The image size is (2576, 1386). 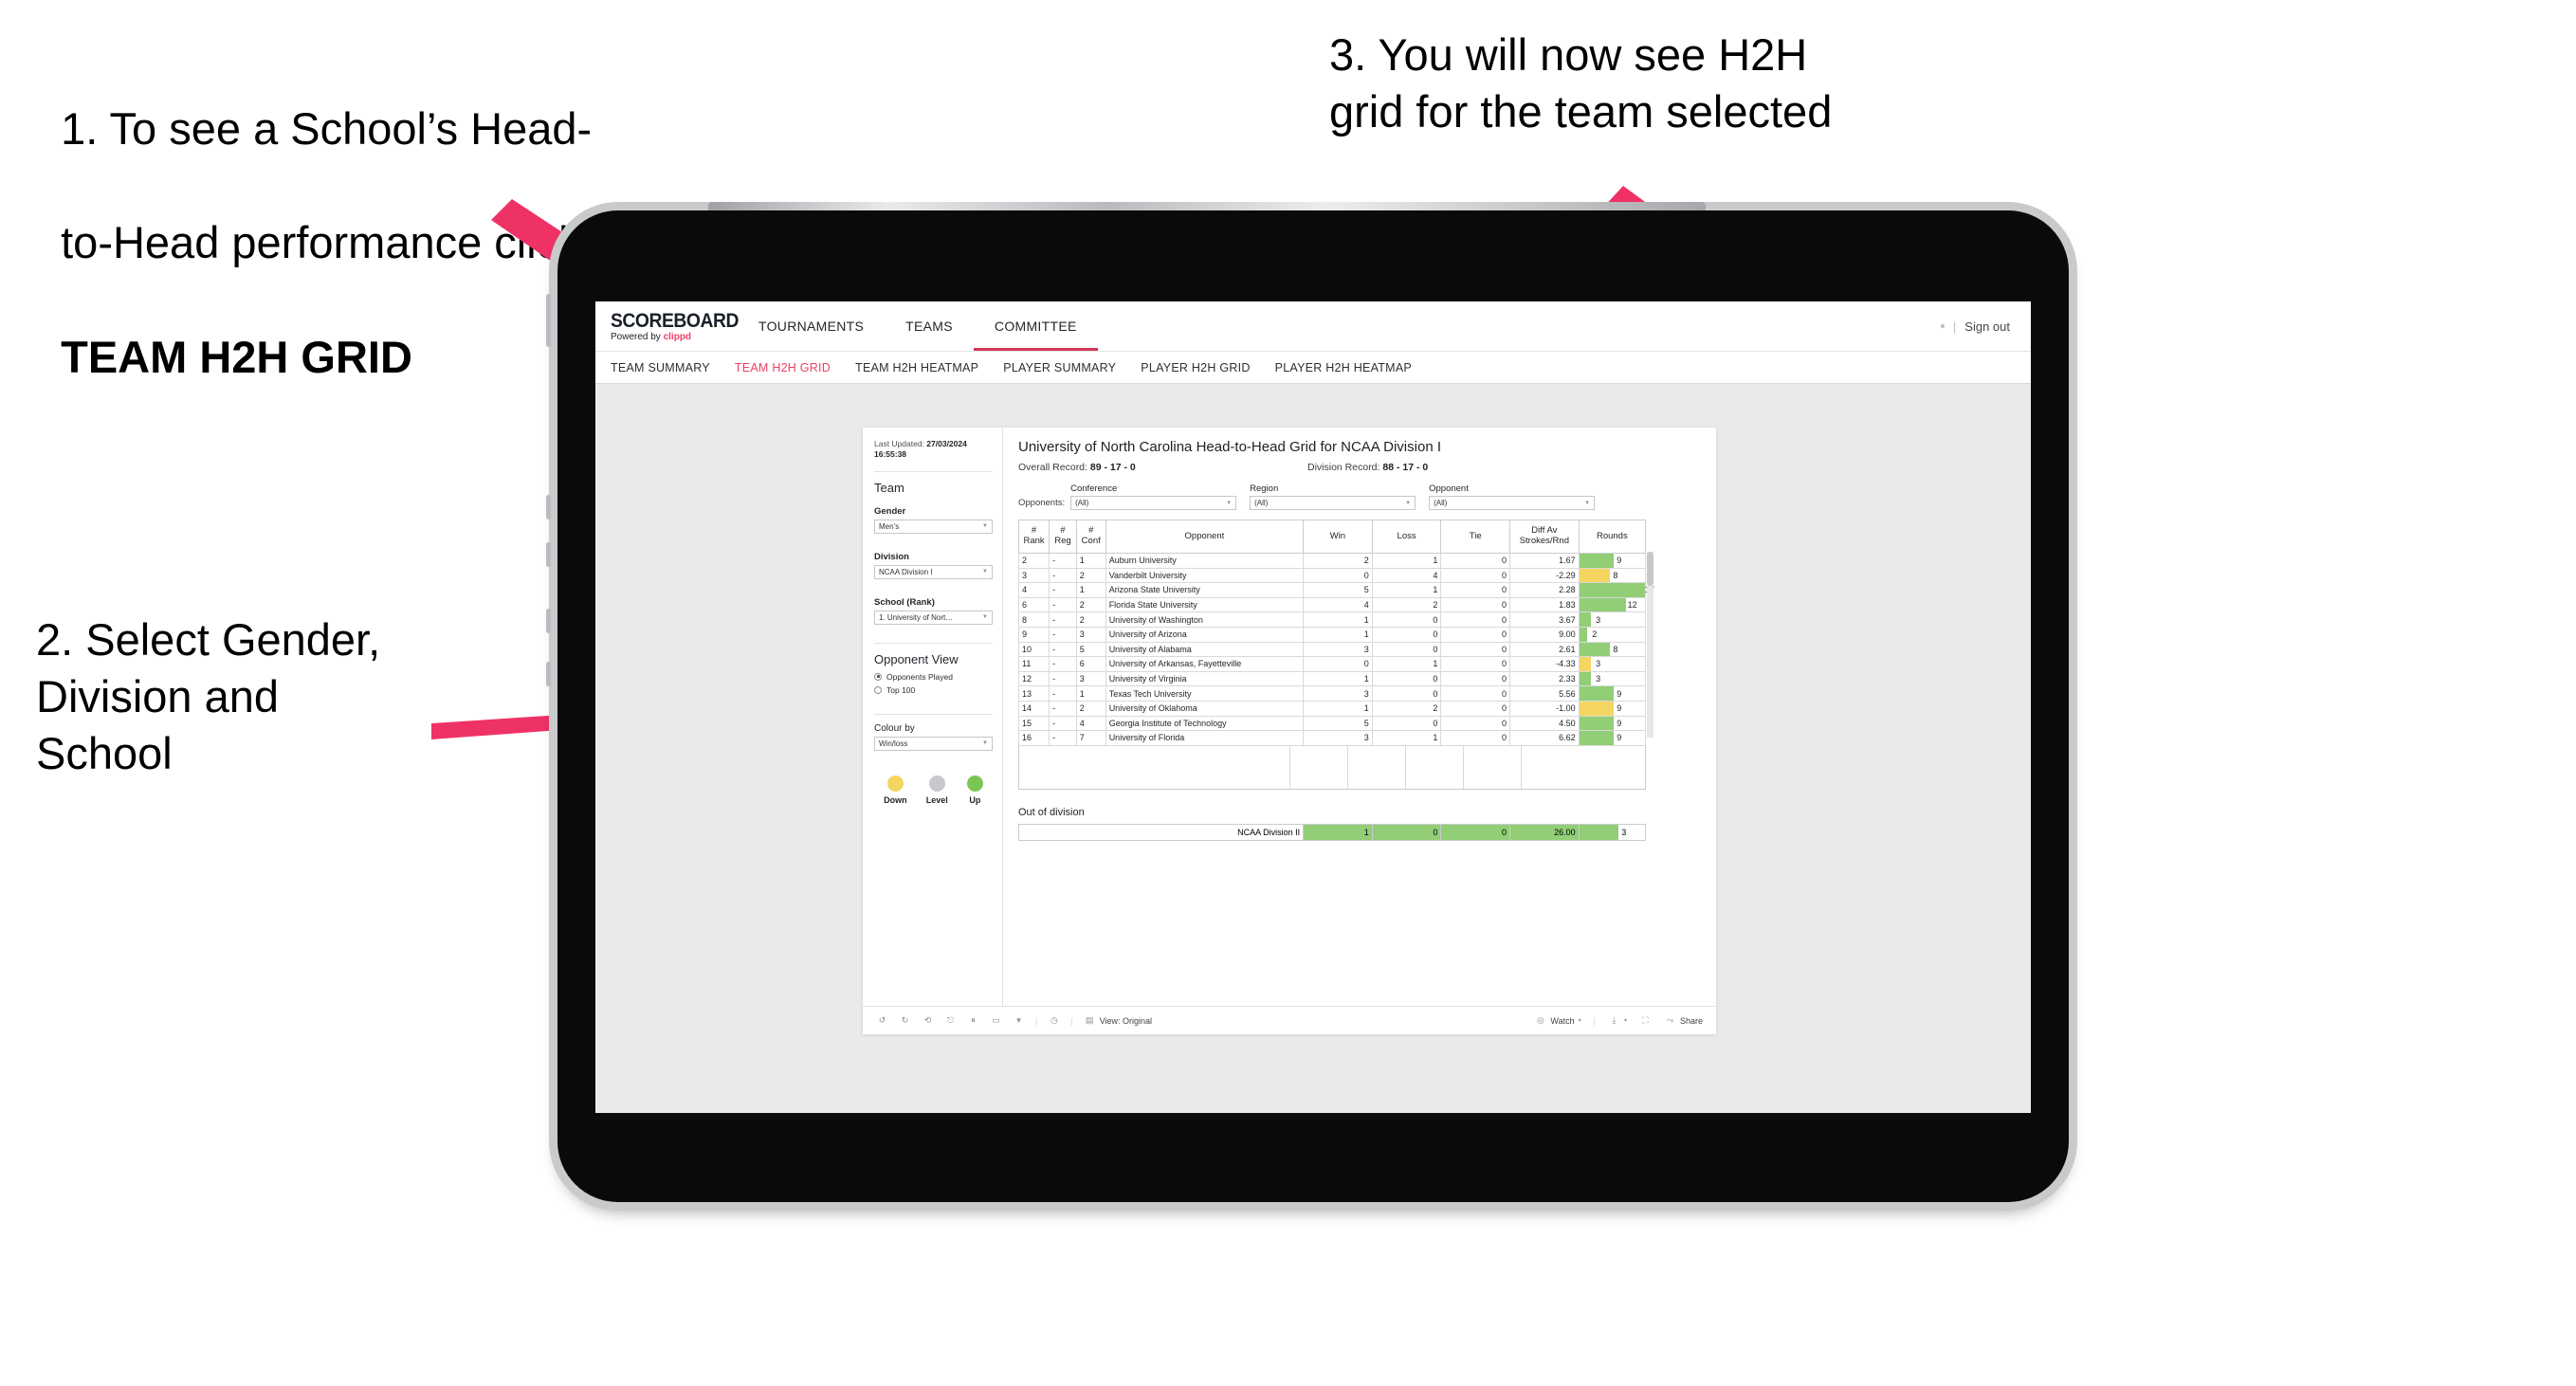 What do you see at coordinates (1598, 664) in the screenshot?
I see `rounds-value: 3` at bounding box center [1598, 664].